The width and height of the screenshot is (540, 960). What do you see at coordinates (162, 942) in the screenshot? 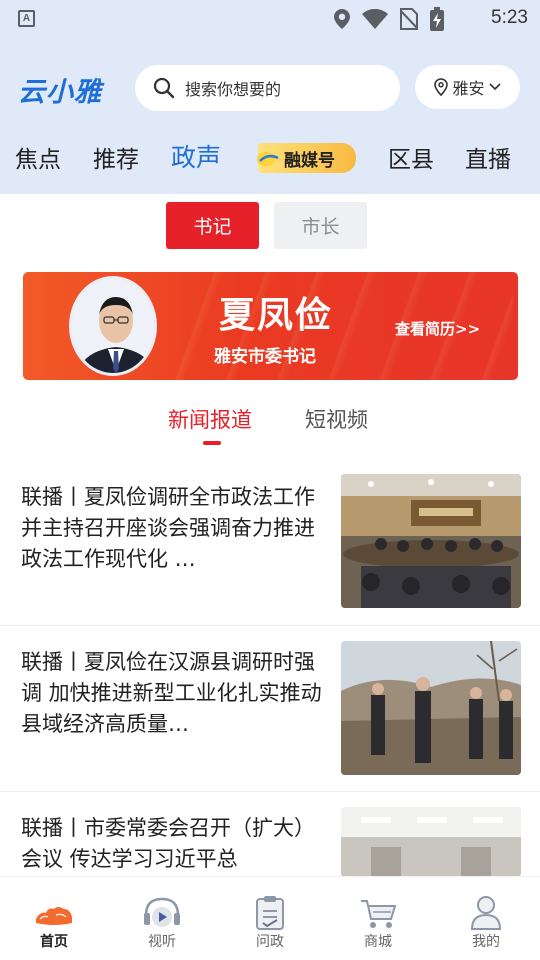
I see `nav-video-label: 视听` at bounding box center [162, 942].